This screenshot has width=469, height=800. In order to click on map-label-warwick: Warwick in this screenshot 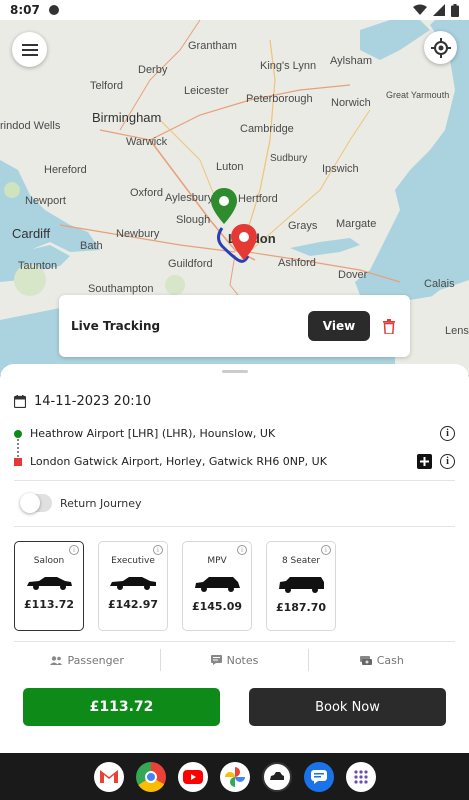, I will do `click(147, 142)`.